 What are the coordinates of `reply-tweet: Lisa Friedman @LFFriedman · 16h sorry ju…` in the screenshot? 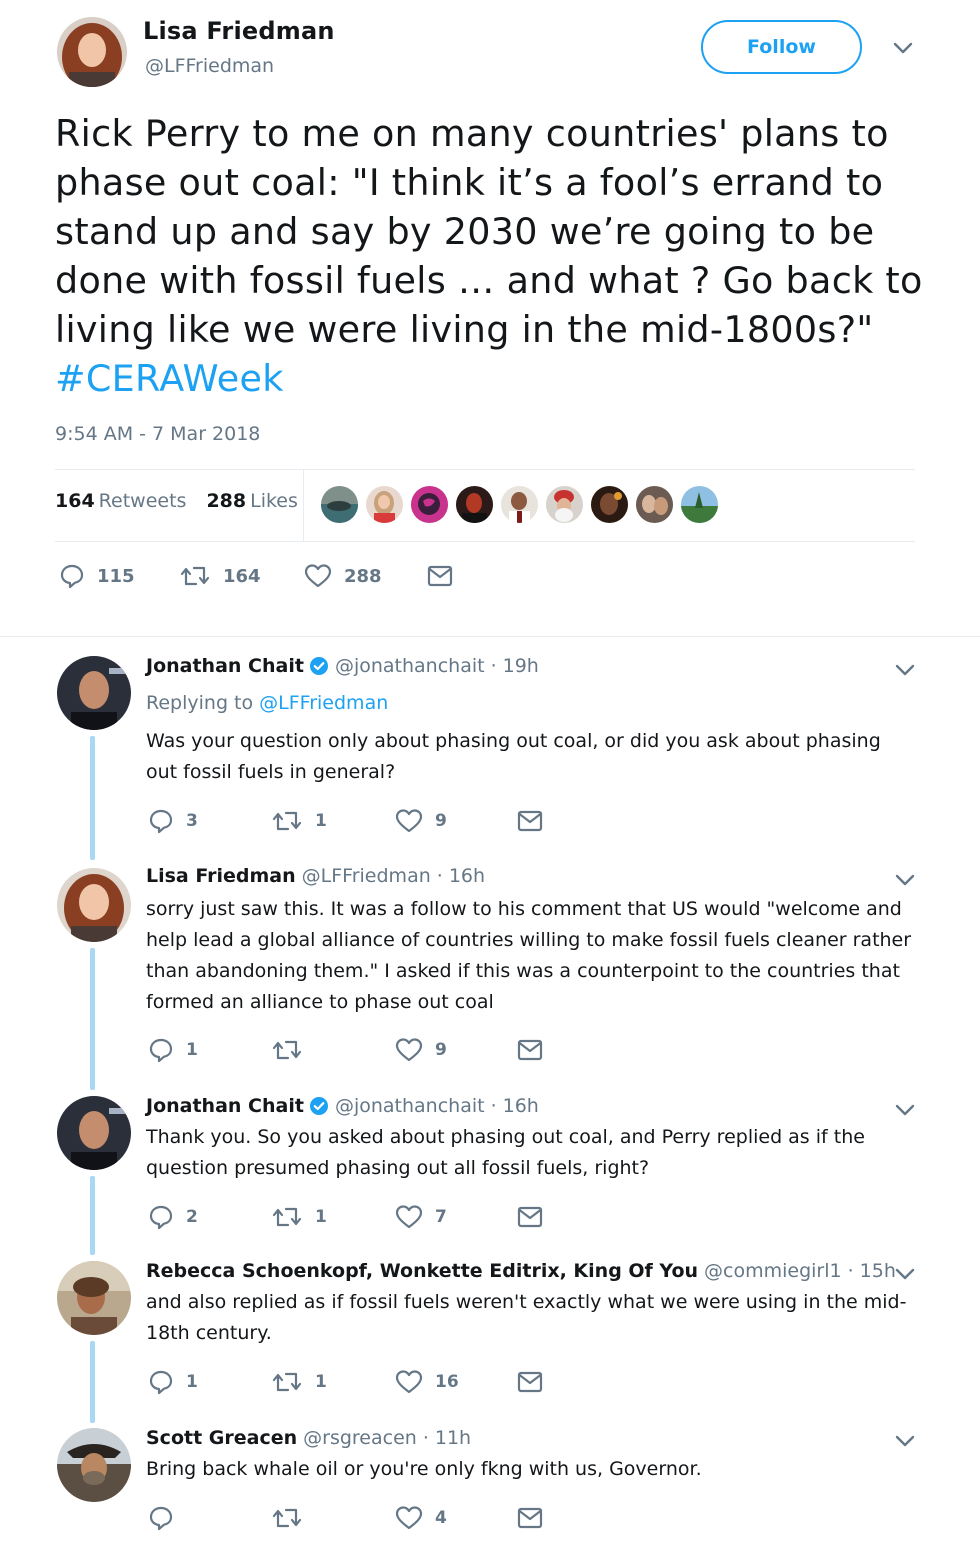 It's located at (490, 975).